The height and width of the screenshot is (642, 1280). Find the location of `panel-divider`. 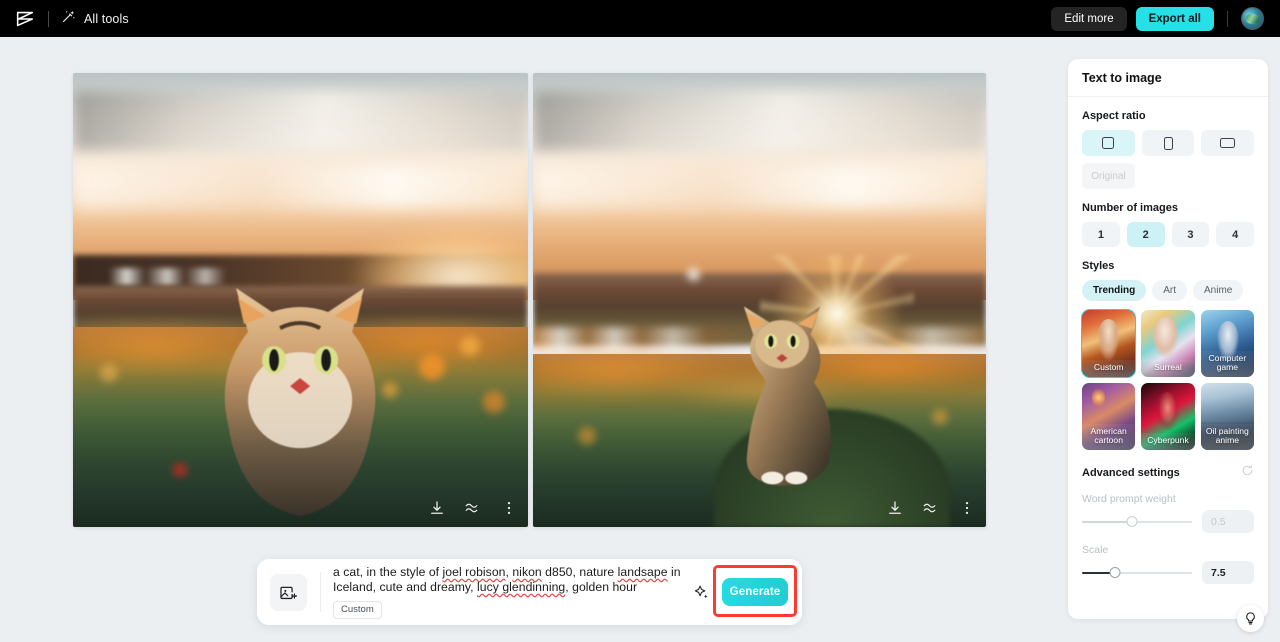

panel-divider is located at coordinates (1168, 96).